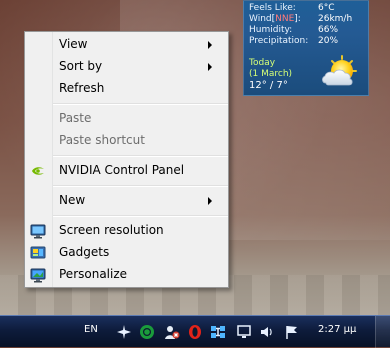 This screenshot has height=348, width=390. Describe the element at coordinates (38, 231) in the screenshot. I see `monitor-icon` at that location.